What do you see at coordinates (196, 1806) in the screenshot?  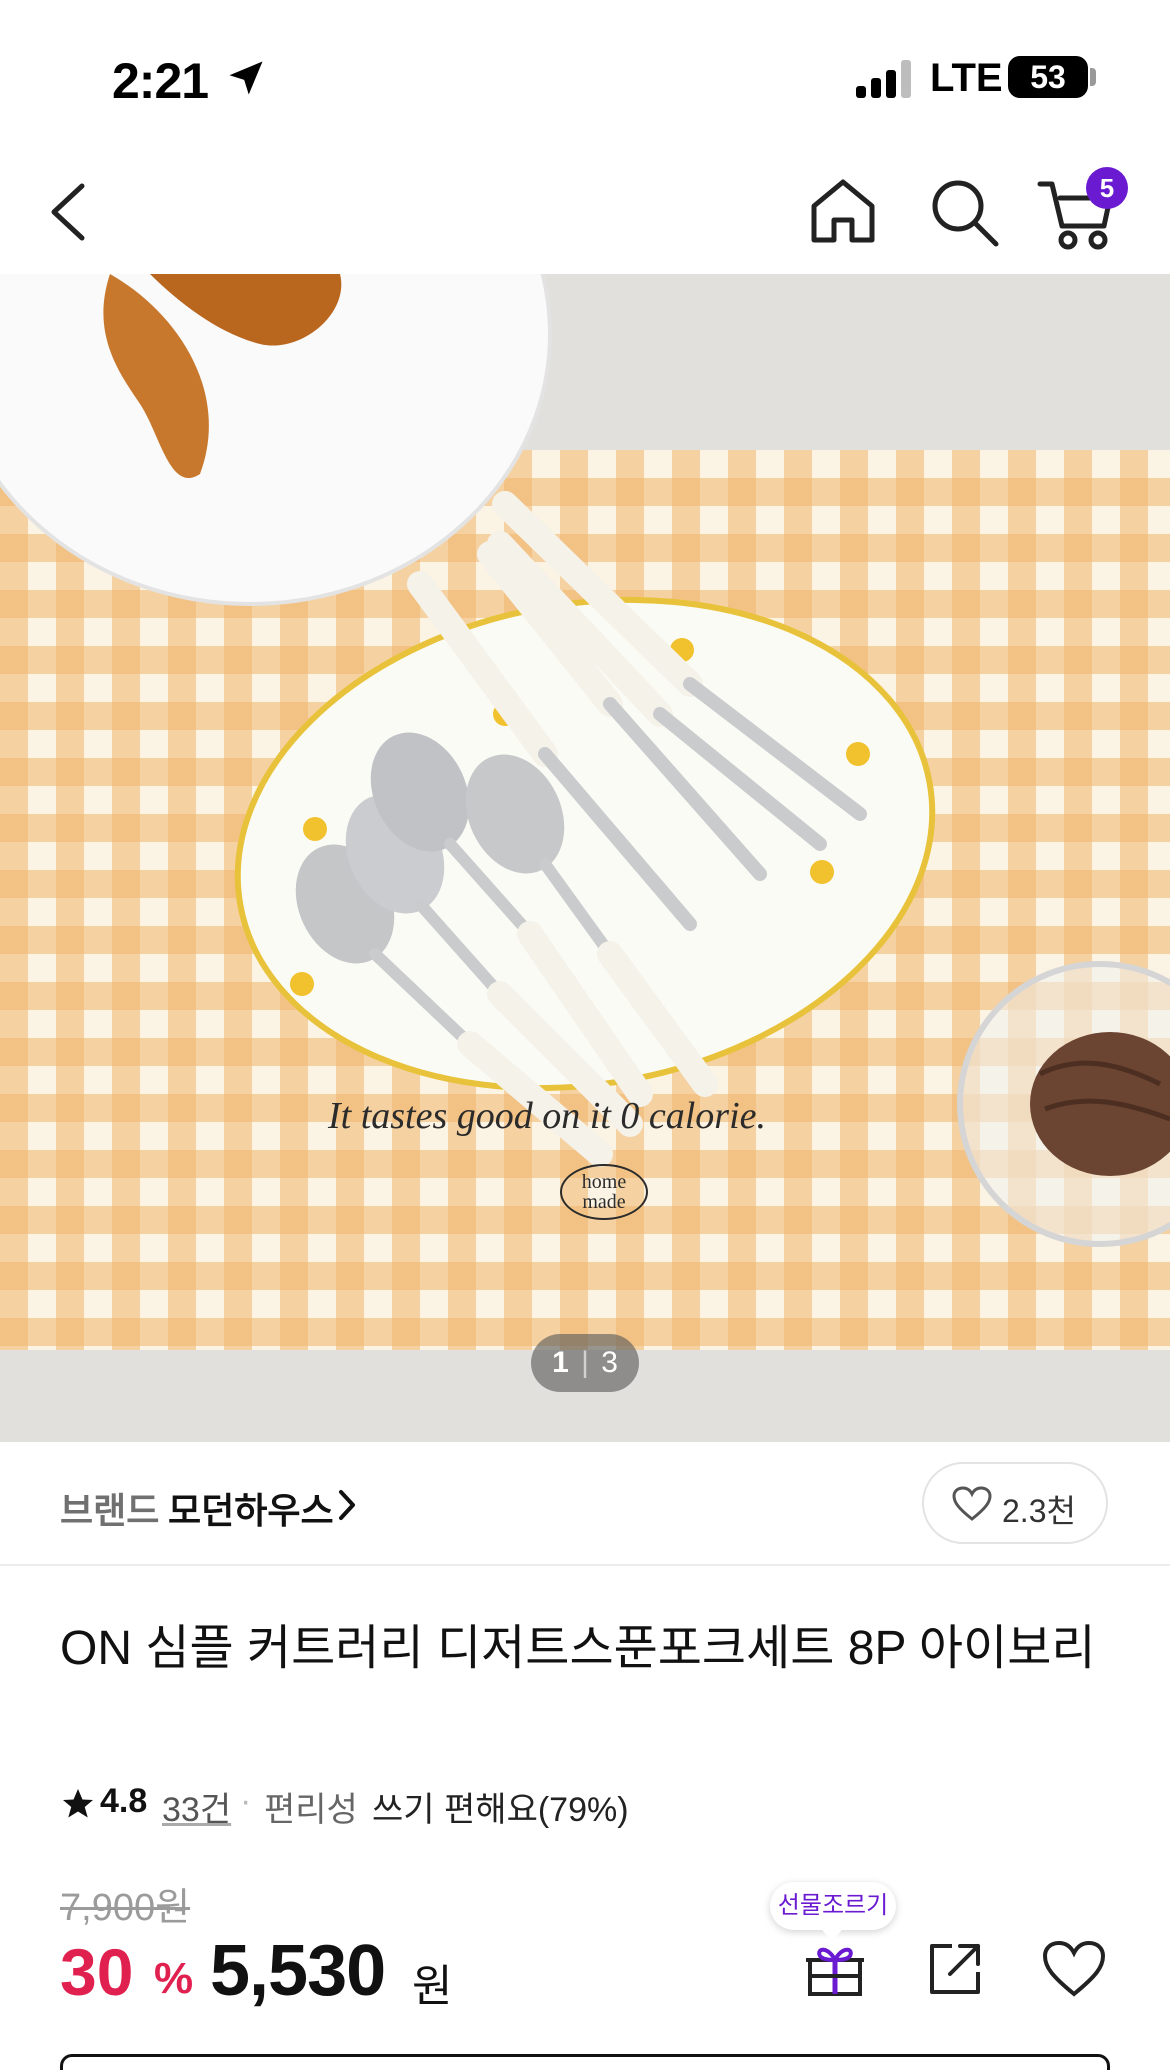 I see `review-count-link: 33건` at bounding box center [196, 1806].